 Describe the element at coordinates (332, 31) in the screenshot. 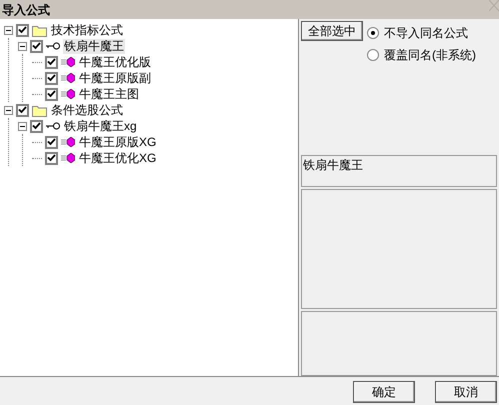

I see `select-all-button: 全部选中` at that location.